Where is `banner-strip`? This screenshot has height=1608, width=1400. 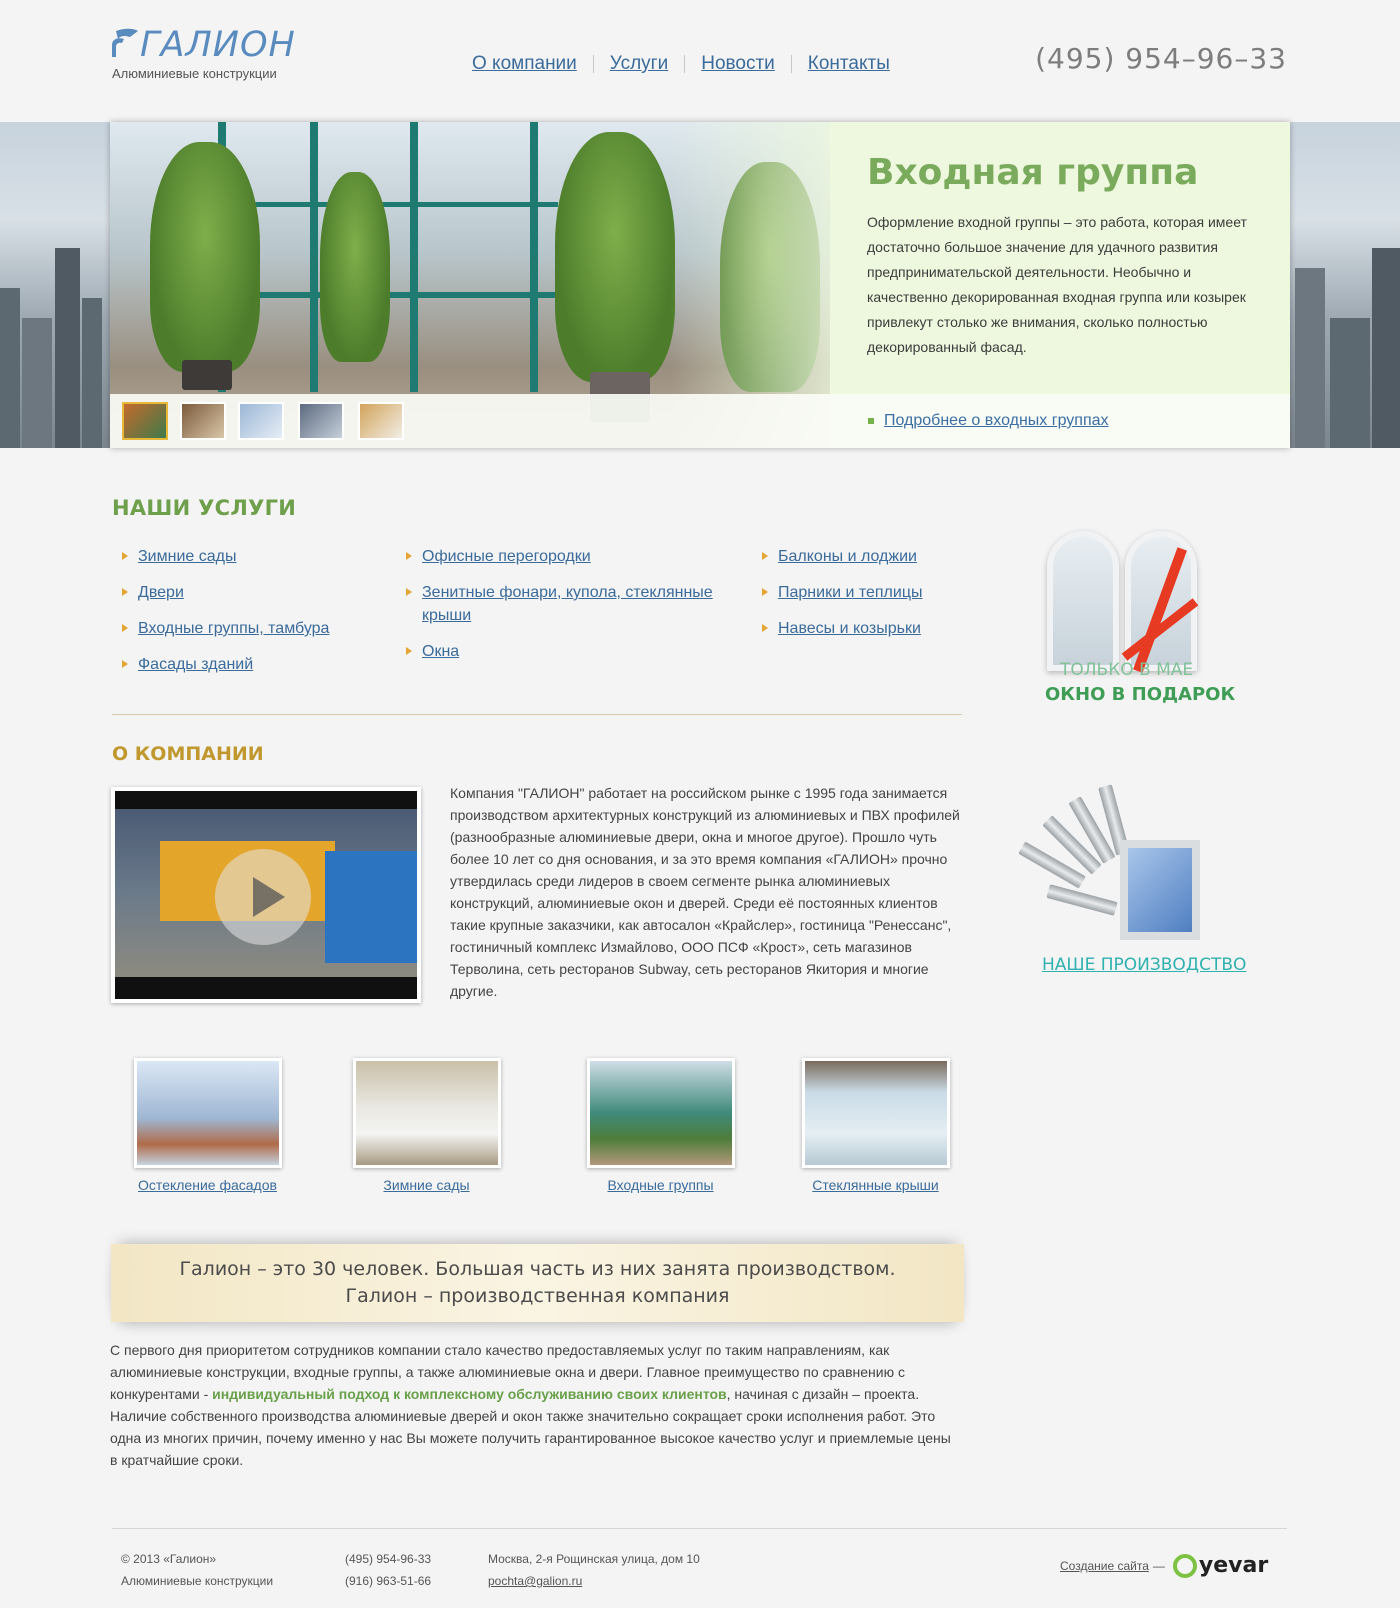
banner-strip is located at coordinates (700, 421).